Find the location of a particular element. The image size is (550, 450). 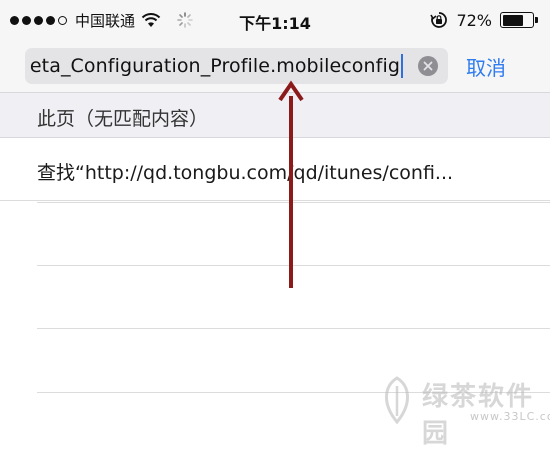

text-caret is located at coordinates (402, 66).